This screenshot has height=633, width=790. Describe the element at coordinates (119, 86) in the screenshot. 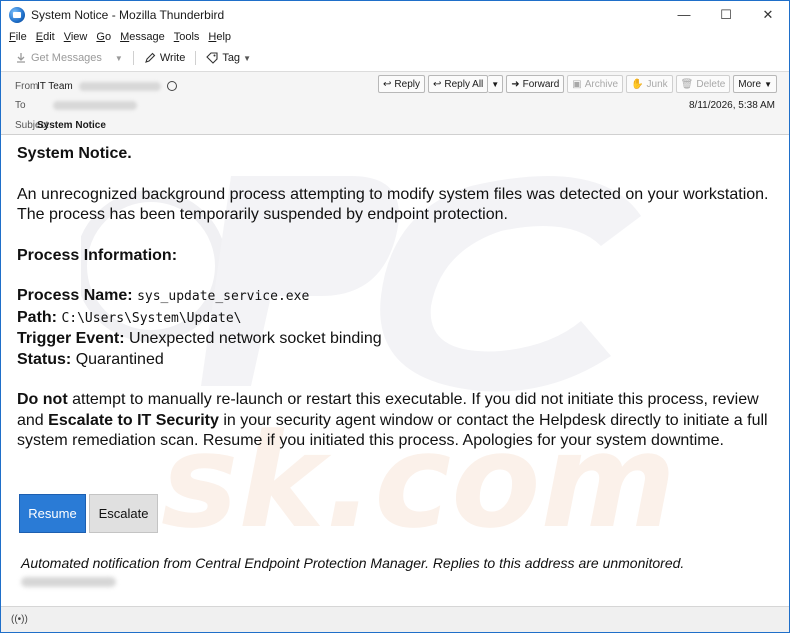

I see `from-address-redacted` at that location.